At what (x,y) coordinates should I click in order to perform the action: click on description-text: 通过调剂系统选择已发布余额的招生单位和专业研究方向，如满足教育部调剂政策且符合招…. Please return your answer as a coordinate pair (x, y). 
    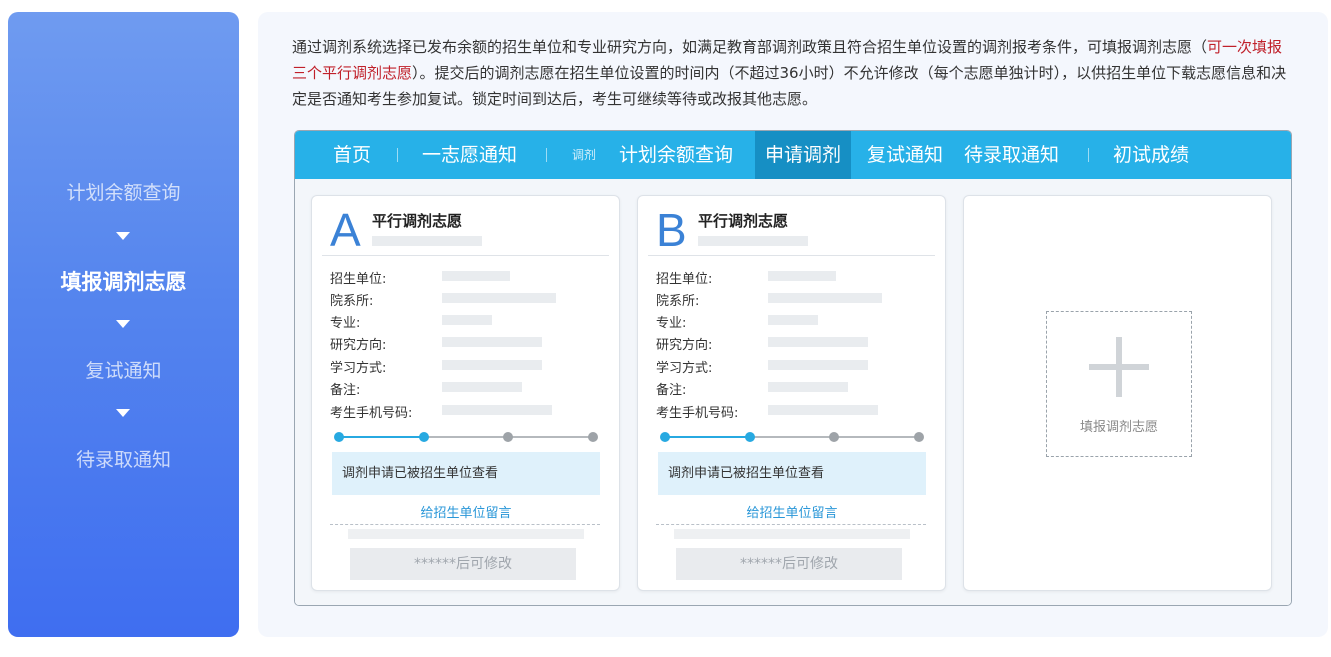
    Looking at the image, I should click on (793, 73).